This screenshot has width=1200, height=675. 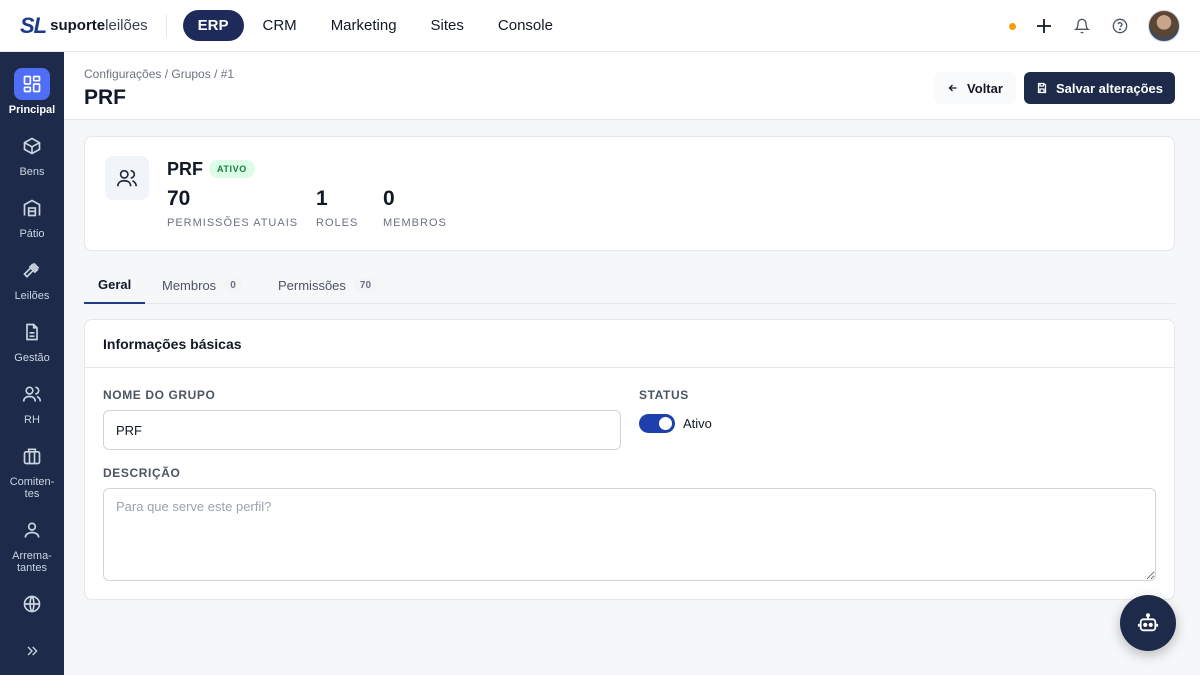 What do you see at coordinates (665, 423) in the screenshot?
I see `toggle-knob` at bounding box center [665, 423].